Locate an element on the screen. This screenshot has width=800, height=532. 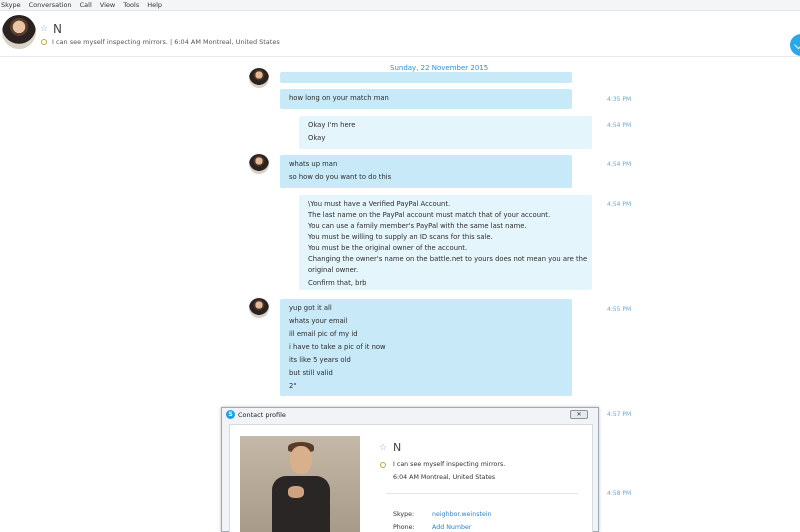
message-time: 4:55 PM is located at coordinates (619, 309).